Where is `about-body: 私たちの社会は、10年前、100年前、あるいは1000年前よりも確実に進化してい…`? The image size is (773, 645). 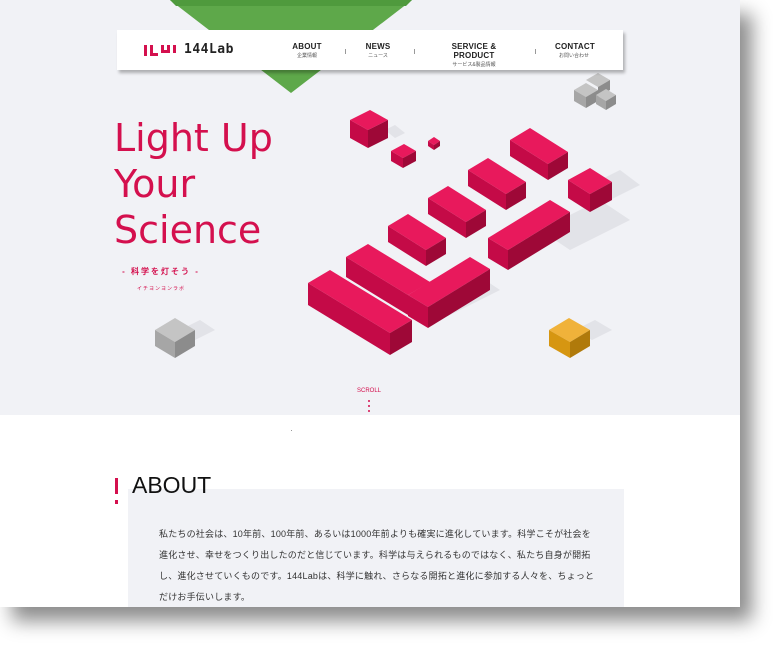 about-body: 私たちの社会は、10年前、100年前、あるいは1000年前よりも確実に進化してい… is located at coordinates (377, 565).